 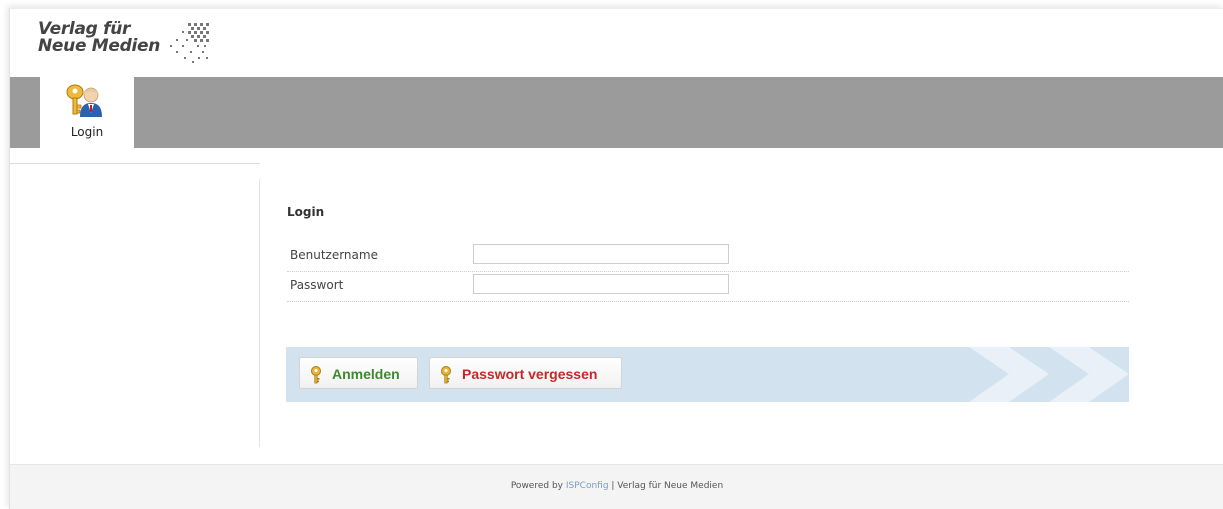 I want to click on sidebar-divider, so click(x=135, y=163).